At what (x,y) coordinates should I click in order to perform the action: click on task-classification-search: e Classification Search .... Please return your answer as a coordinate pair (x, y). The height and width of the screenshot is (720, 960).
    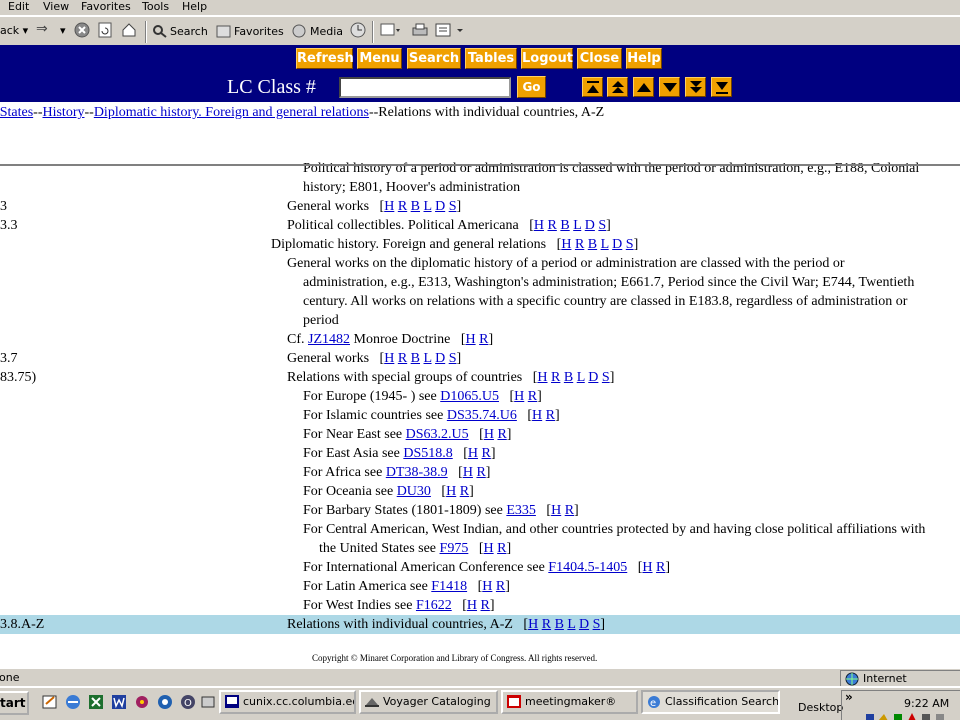
    Looking at the image, I should click on (710, 702).